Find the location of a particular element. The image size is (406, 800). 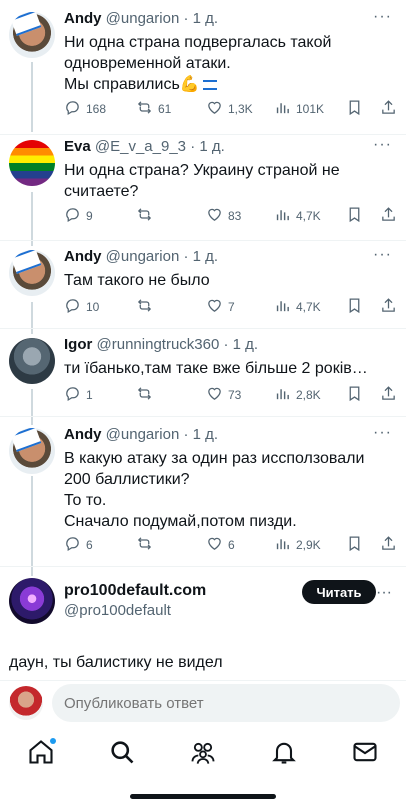

likes-count: 6 is located at coordinates (231, 545).